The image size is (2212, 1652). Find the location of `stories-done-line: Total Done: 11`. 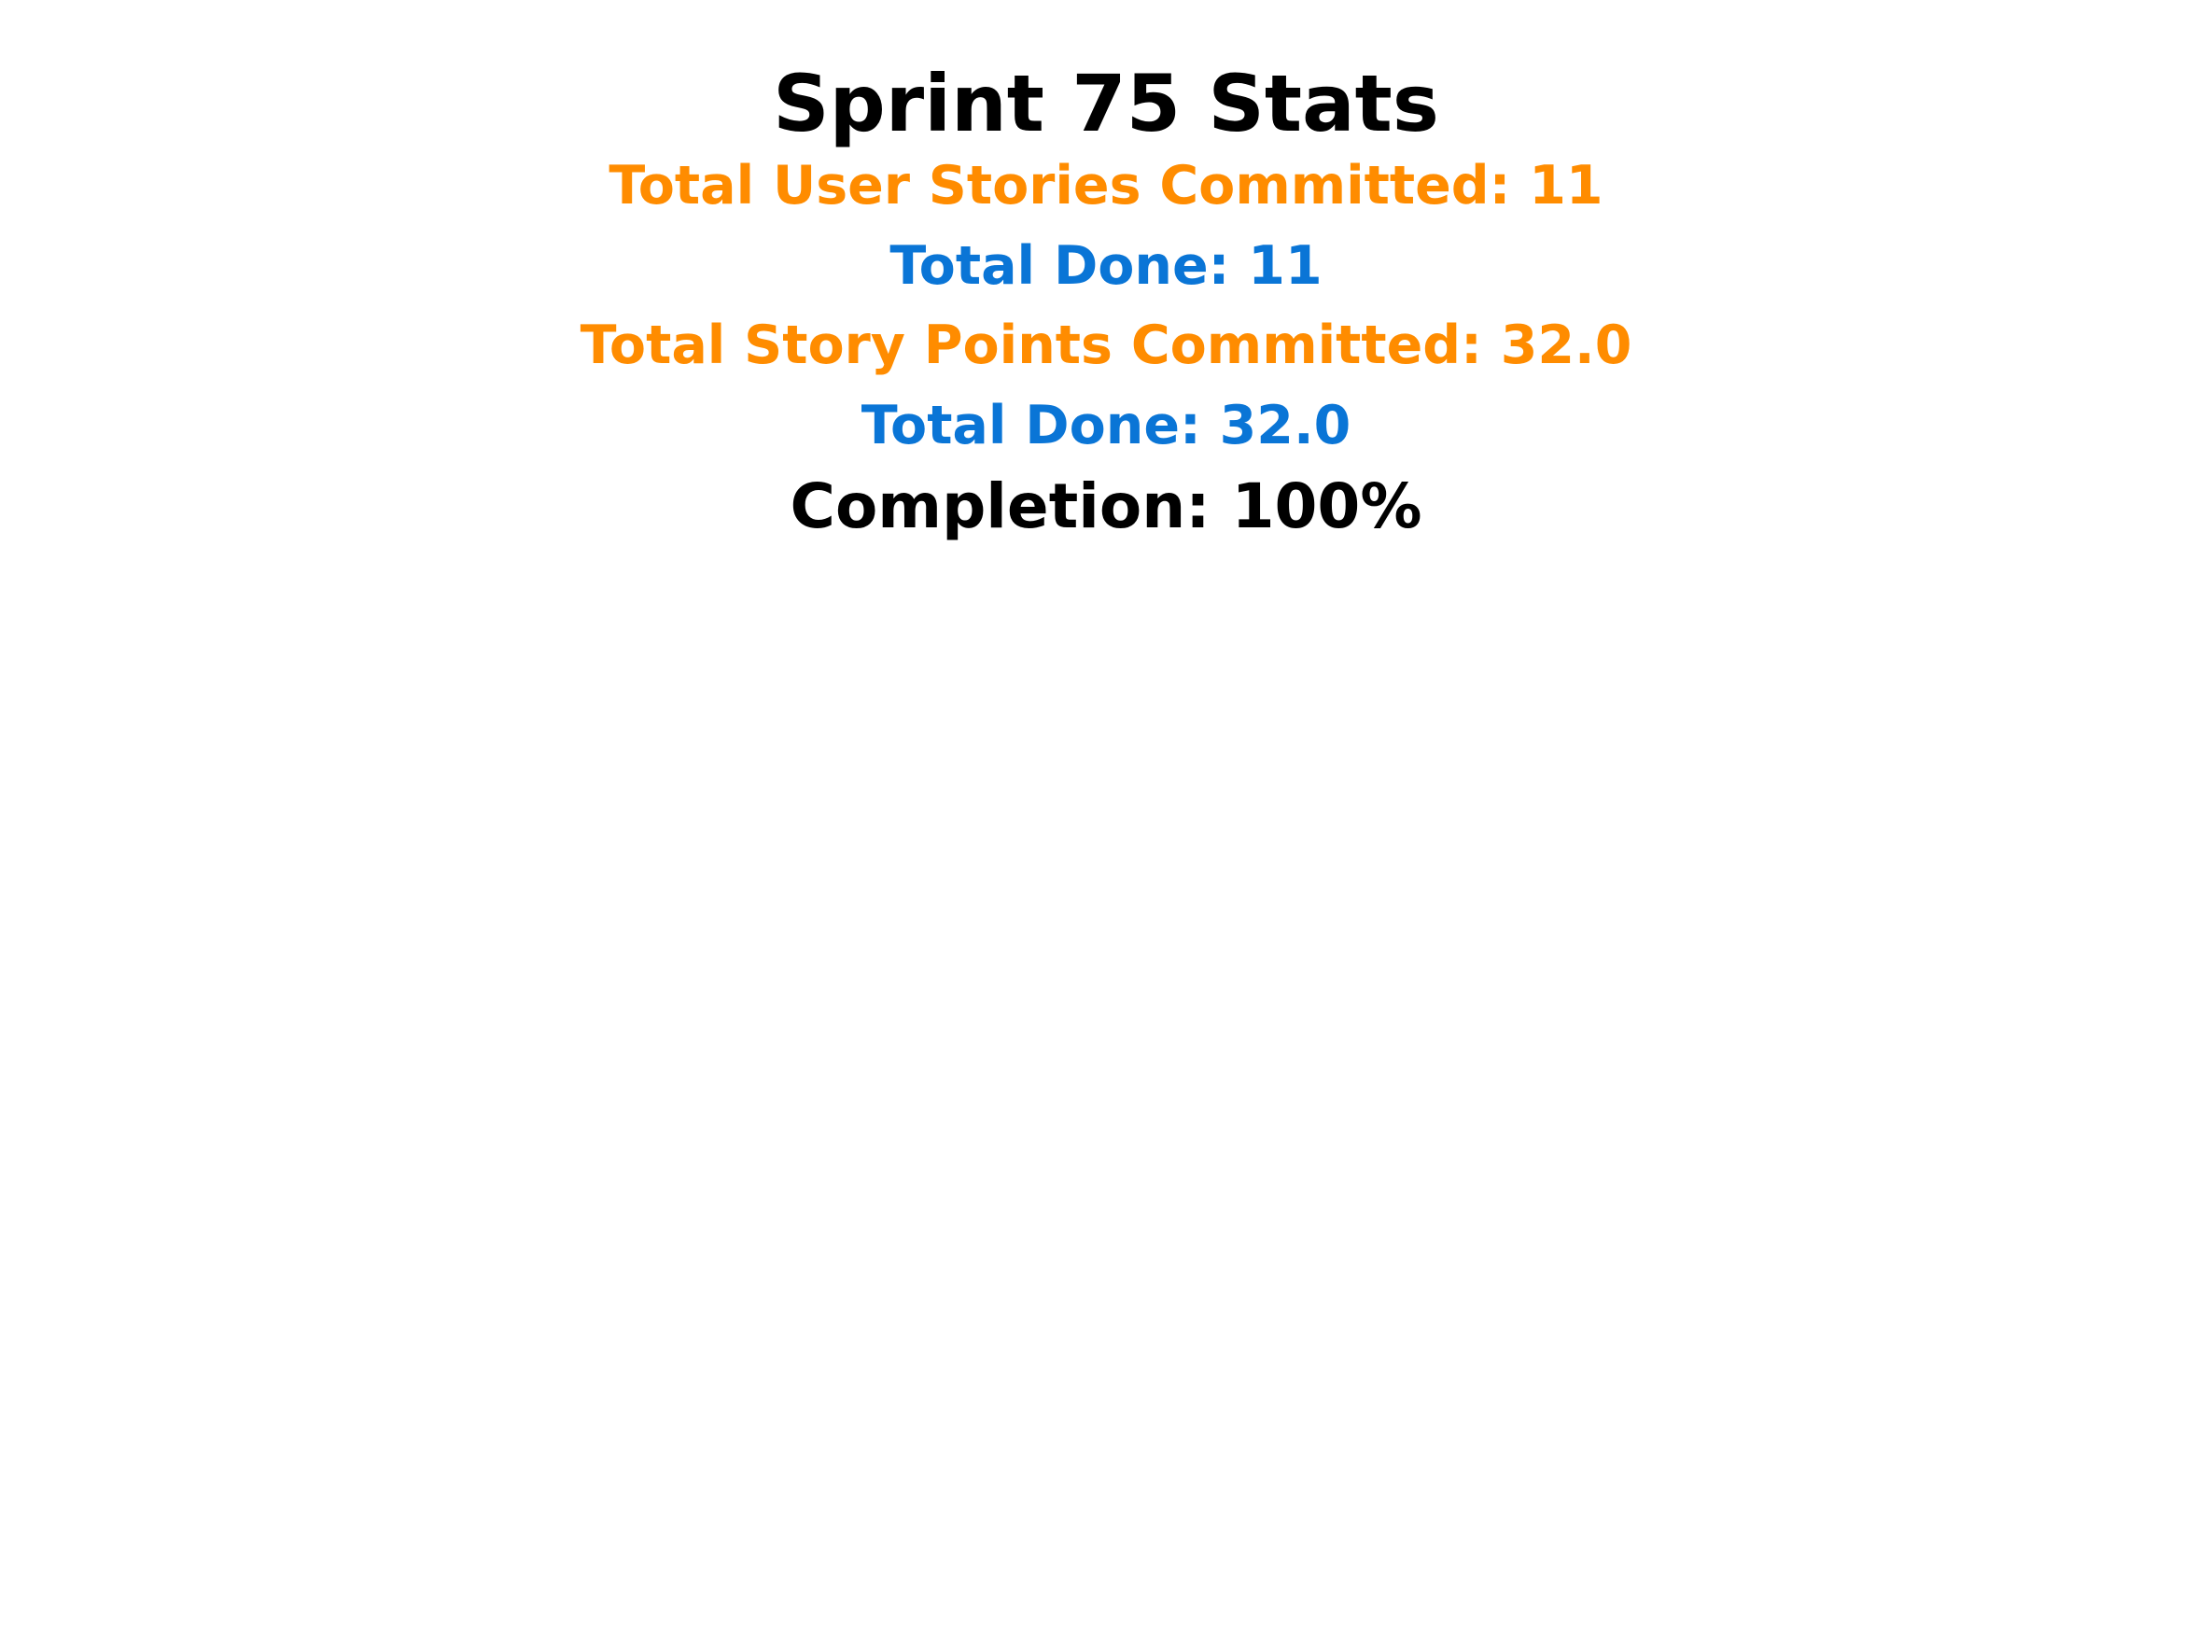

stories-done-line: Total Done: 11 is located at coordinates (1106, 266).